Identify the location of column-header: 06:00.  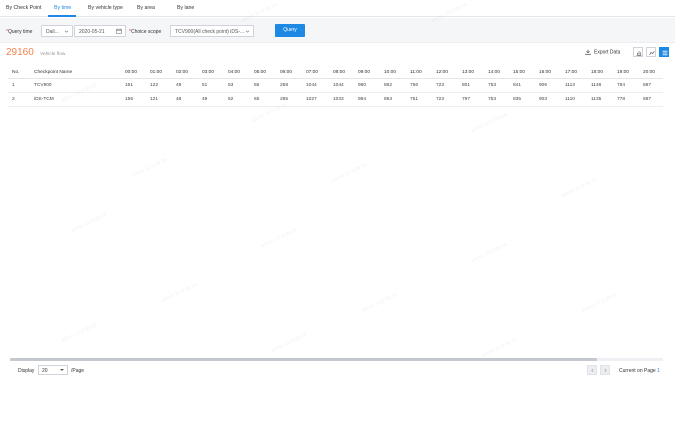
(286, 72).